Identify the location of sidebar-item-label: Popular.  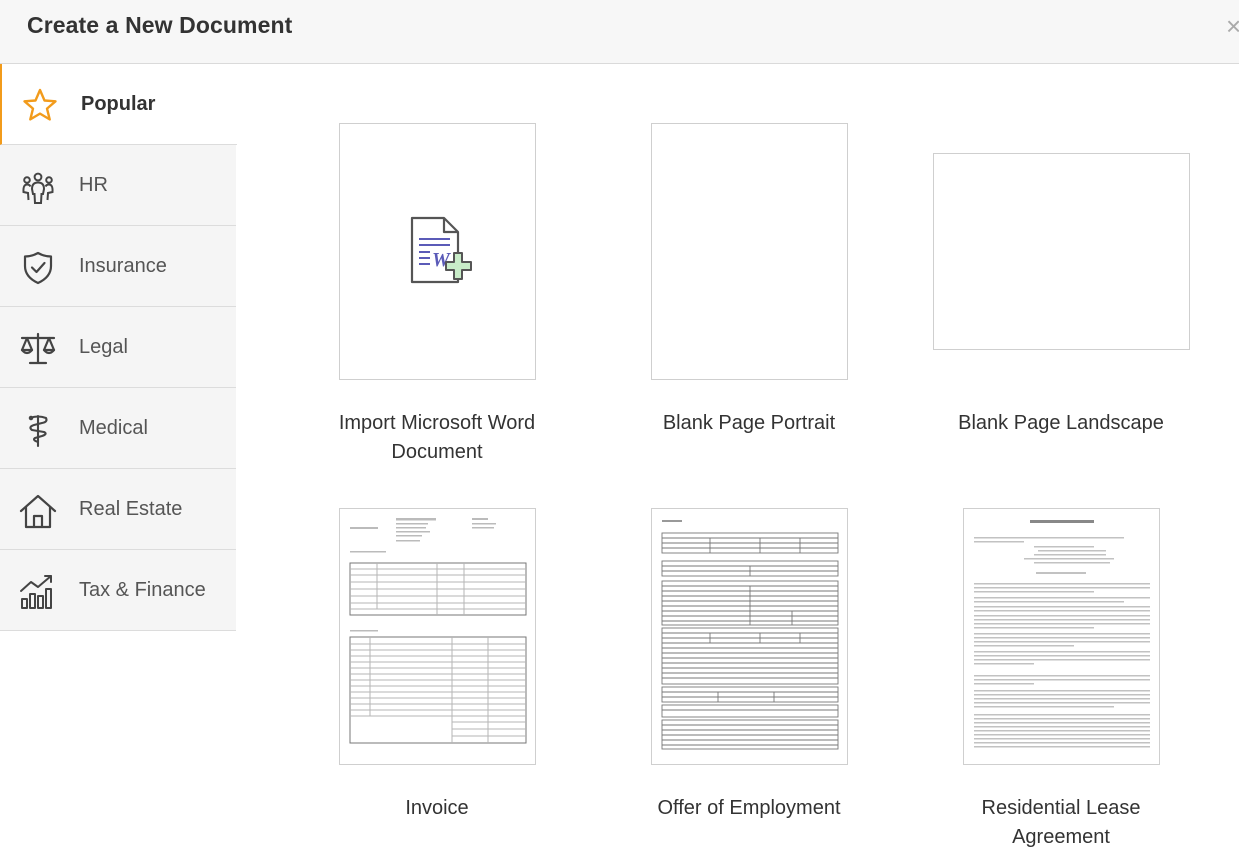
(118, 104).